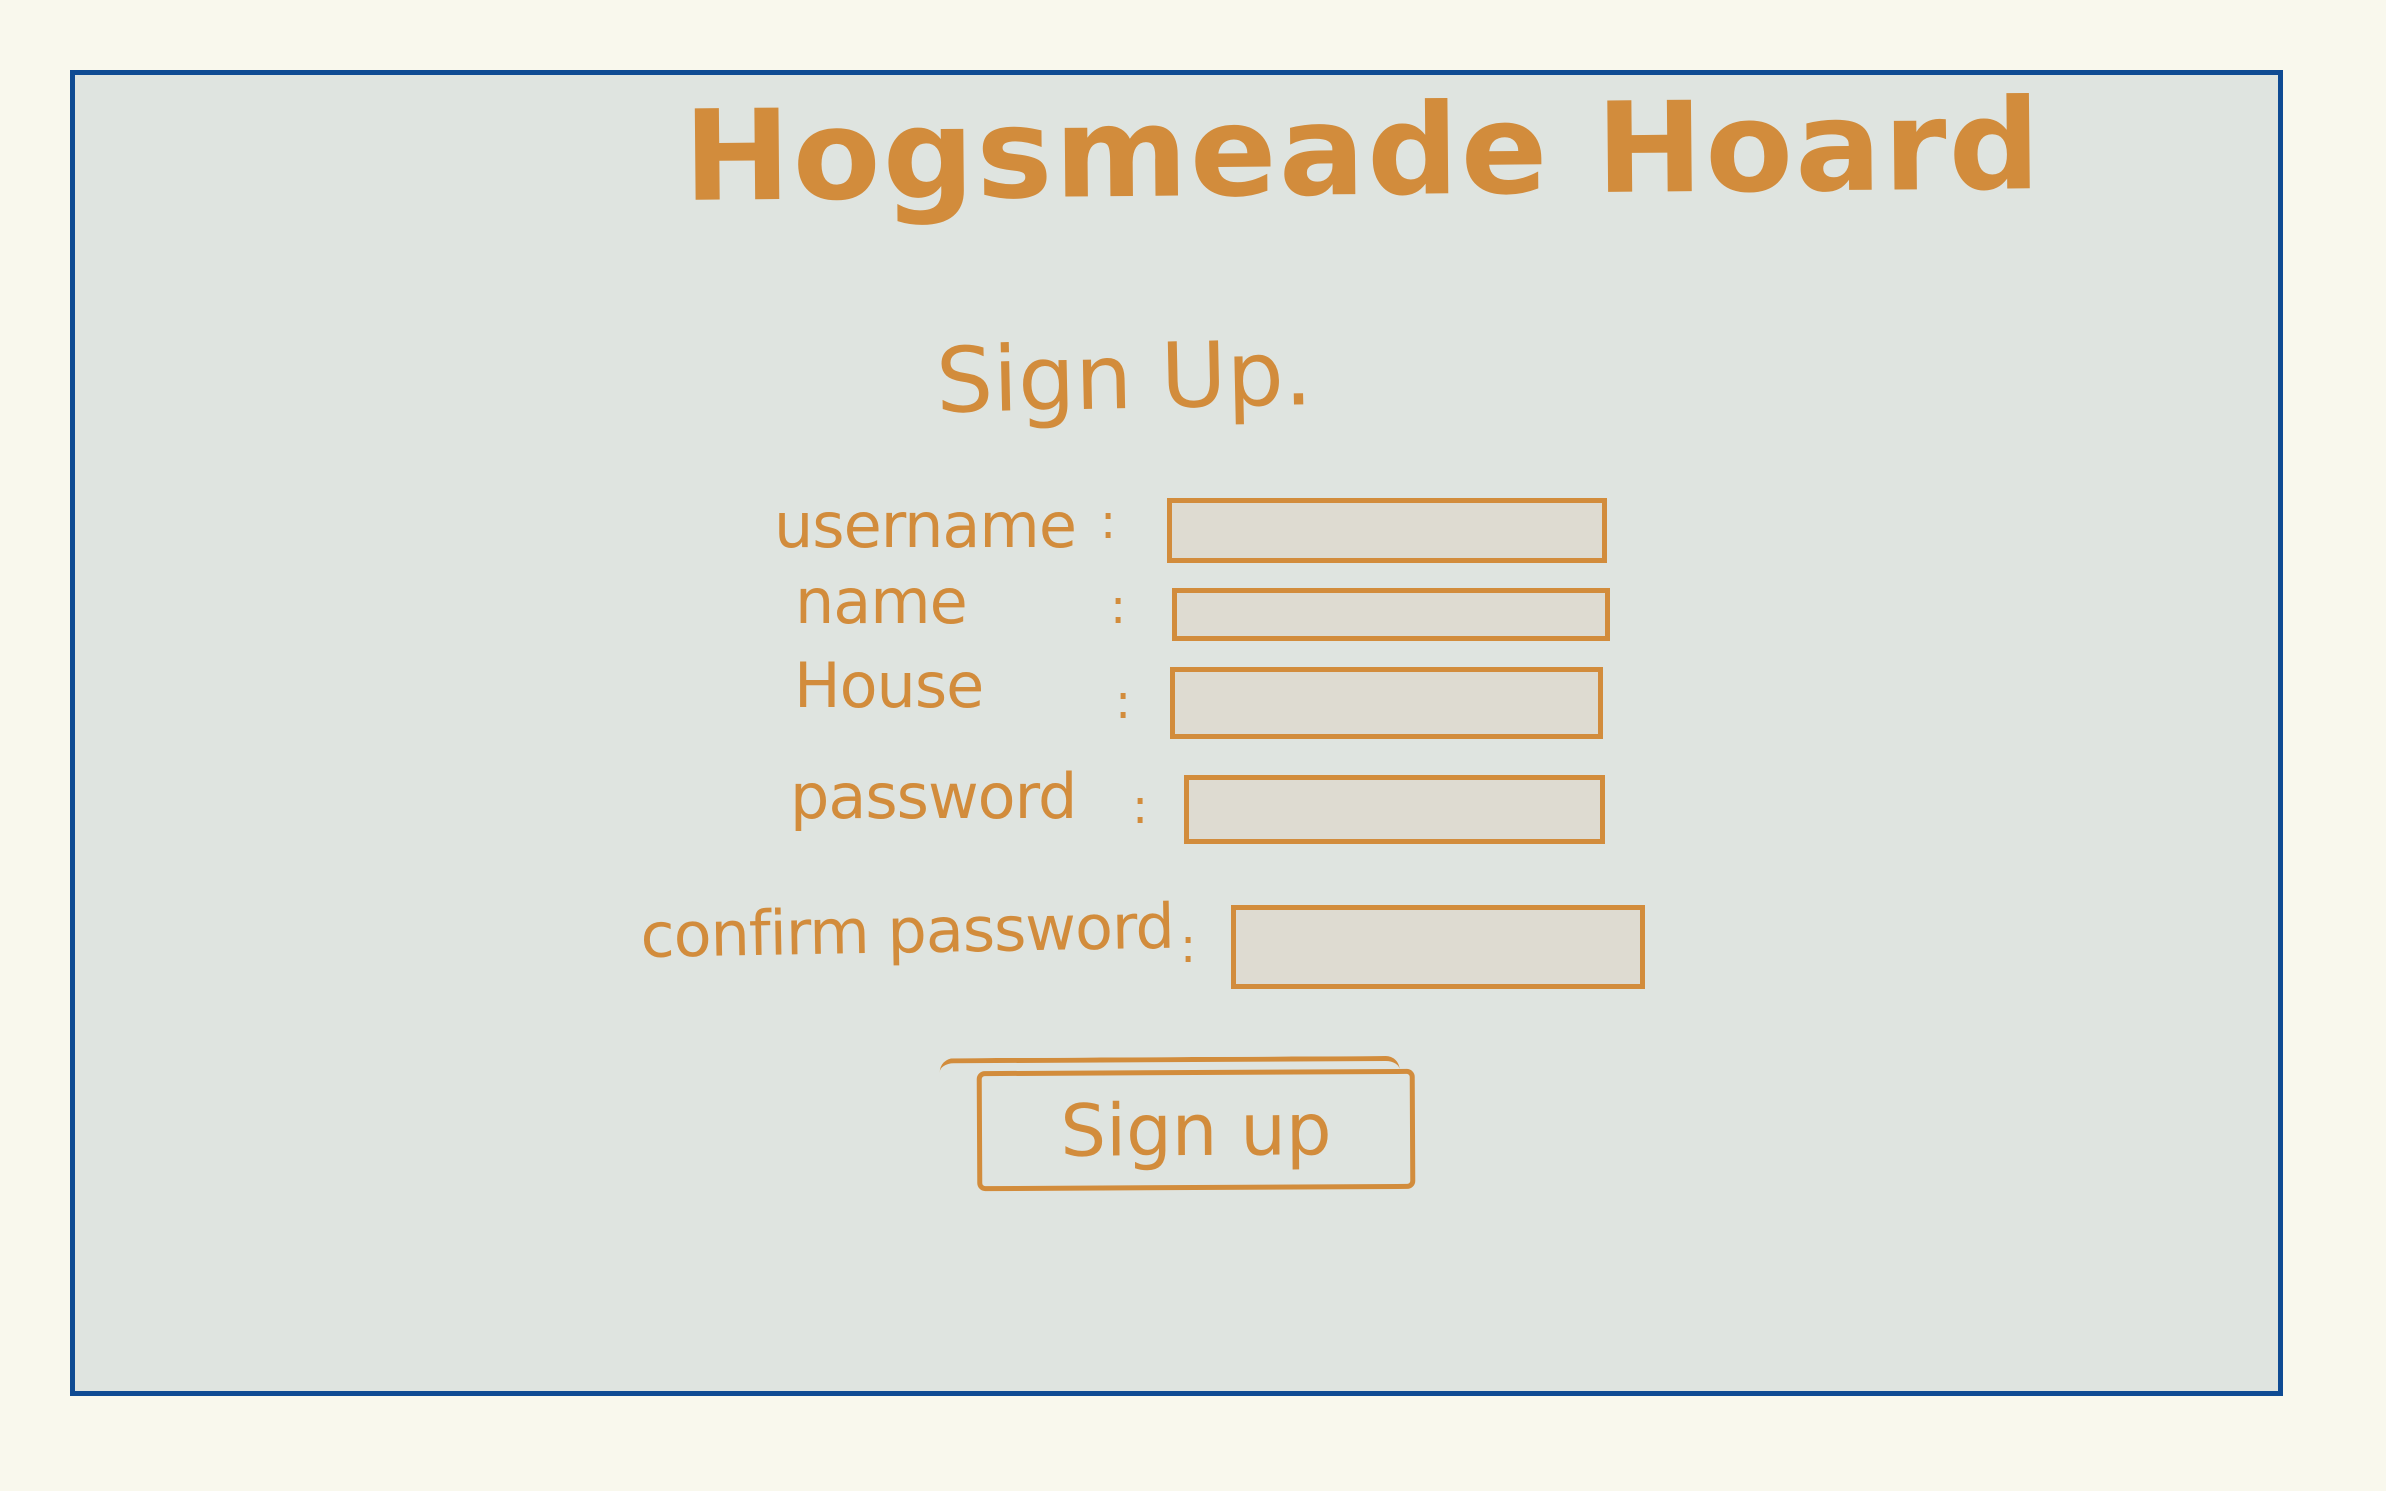 Image resolution: width=2386 pixels, height=1491 pixels. I want to click on confirm-password-label: confirm password, so click(907, 930).